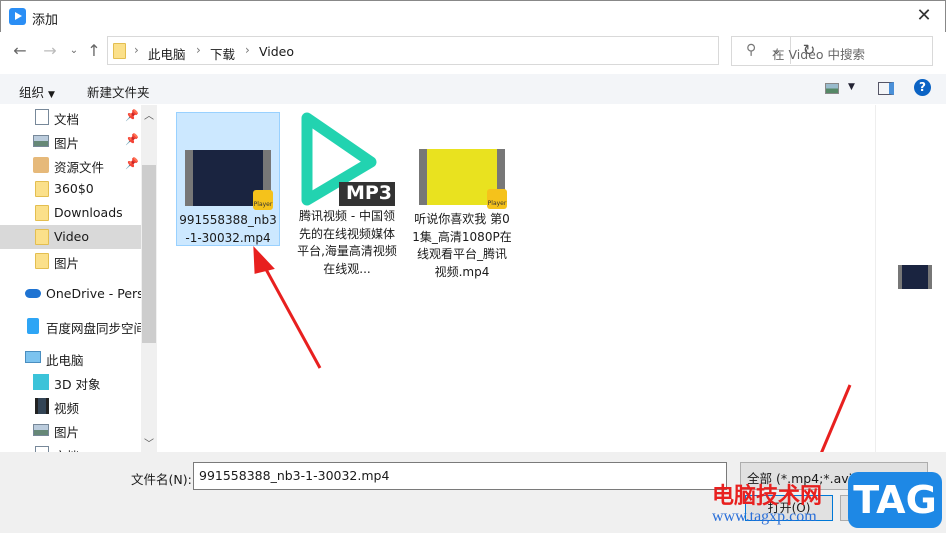  I want to click on watermark-url: www.tagxp.com, so click(764, 516).